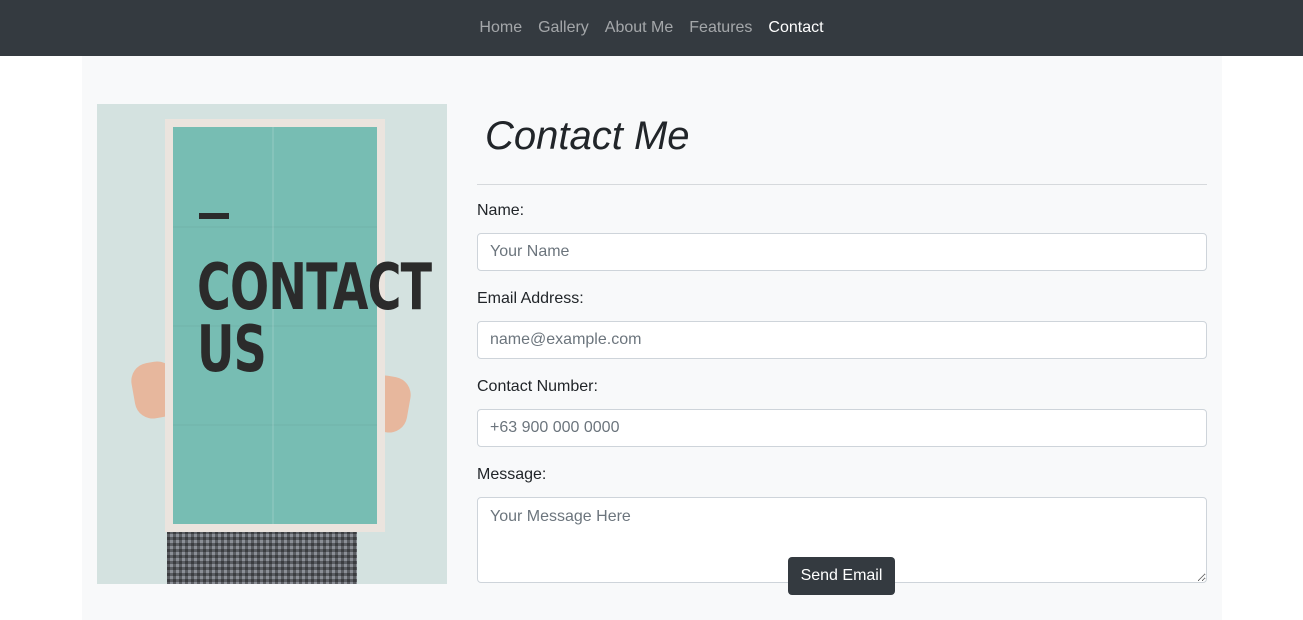 This screenshot has height=620, width=1303. I want to click on top-navbar: Home Gallery About Me Features Contact, so click(651, 28).